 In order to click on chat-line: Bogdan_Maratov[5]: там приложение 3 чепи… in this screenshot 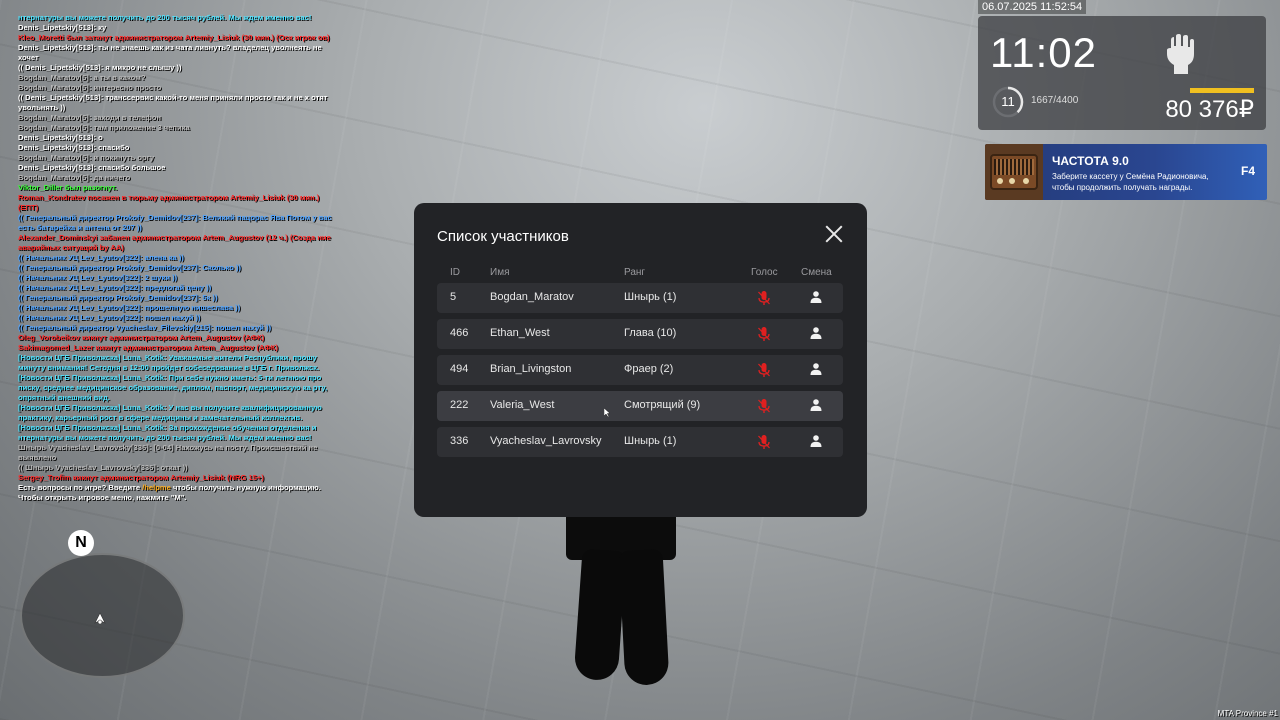, I will do `click(104, 127)`.